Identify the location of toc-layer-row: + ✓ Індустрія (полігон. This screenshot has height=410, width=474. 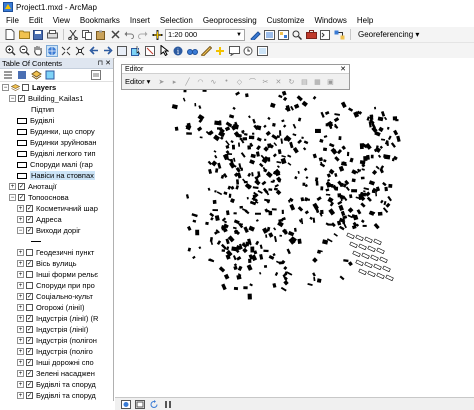
(57, 340).